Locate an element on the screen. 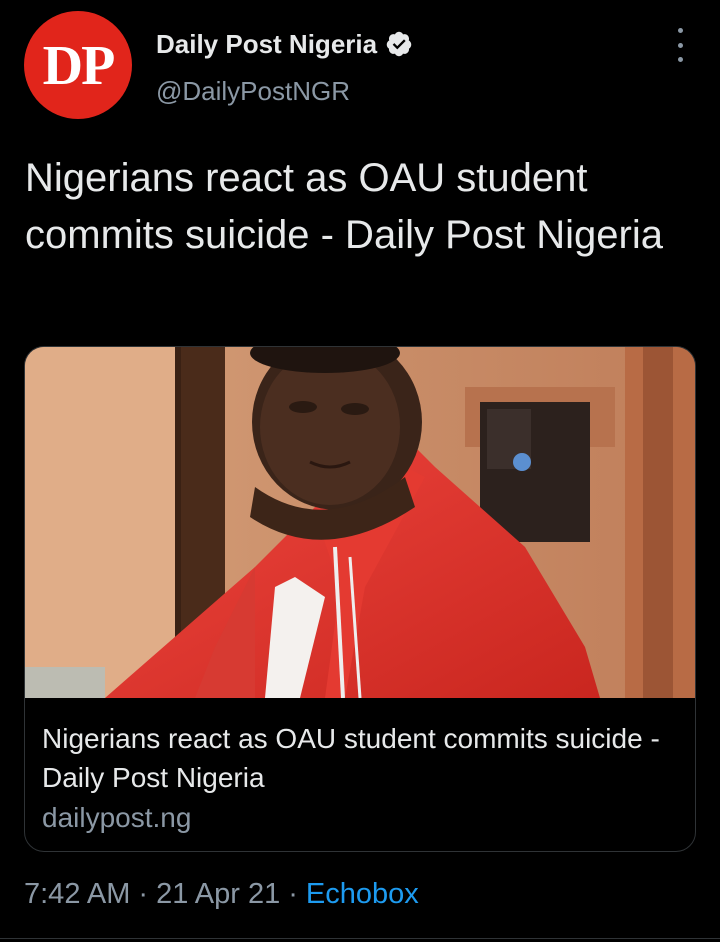 The width and height of the screenshot is (720, 942). display-name: Daily Post Nigeria is located at coordinates (266, 44).